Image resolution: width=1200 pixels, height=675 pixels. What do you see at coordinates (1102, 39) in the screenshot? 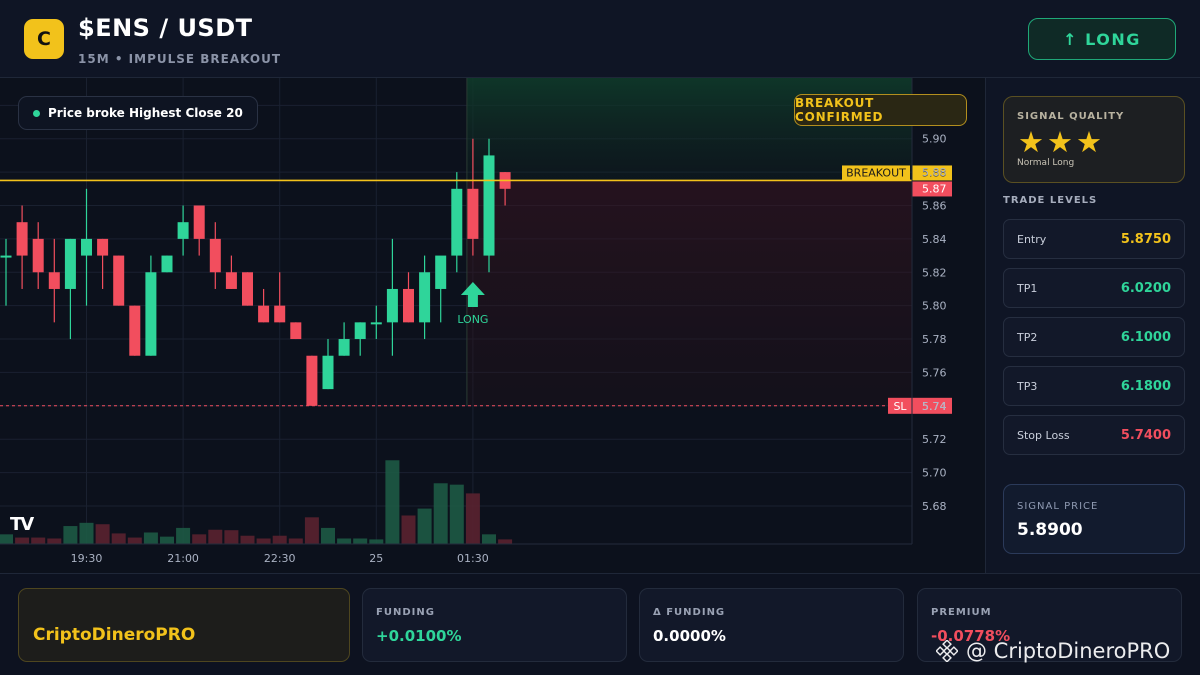
I see `long-signal-button: ↑ LONG` at bounding box center [1102, 39].